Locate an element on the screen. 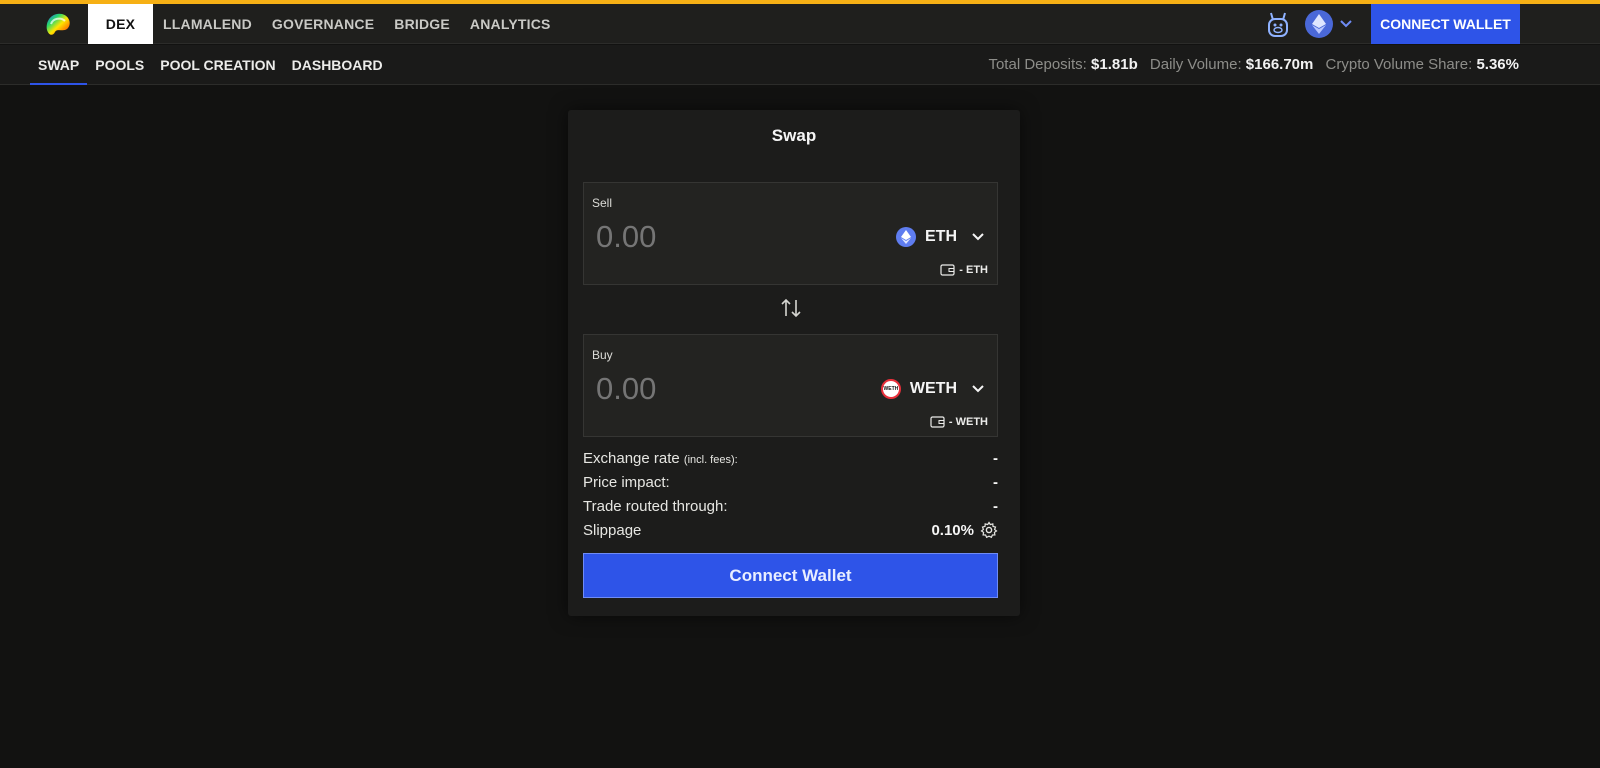 The height and width of the screenshot is (768, 1600). swap-direction-icon is located at coordinates (791, 308).